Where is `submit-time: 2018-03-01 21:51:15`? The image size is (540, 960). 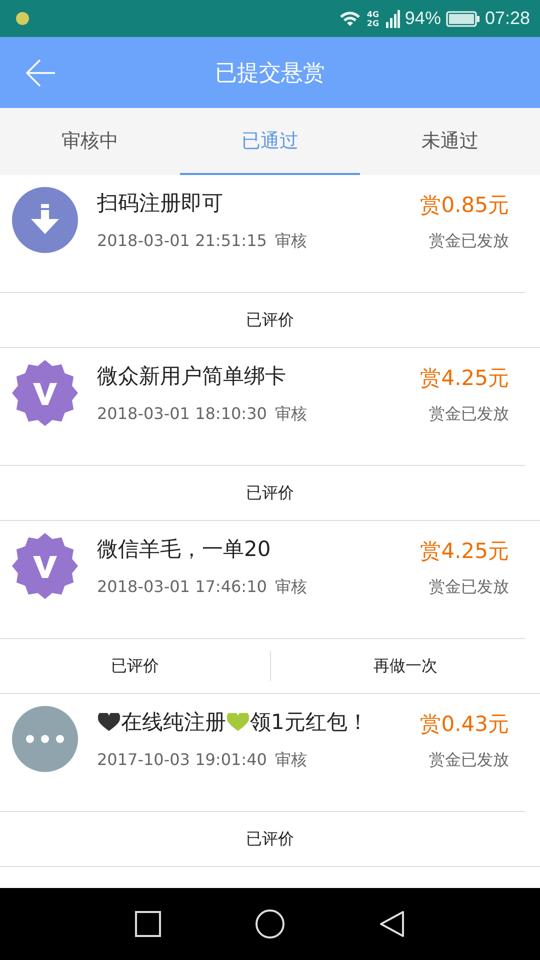
submit-time: 2018-03-01 21:51:15 is located at coordinates (182, 241).